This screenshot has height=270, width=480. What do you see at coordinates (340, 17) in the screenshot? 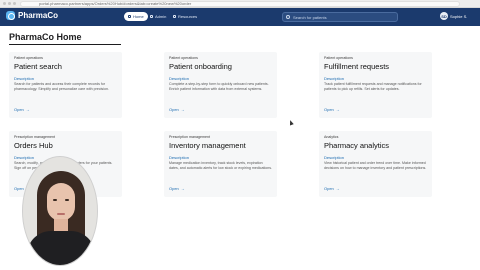
I see `patient-search-input: Search for patients` at bounding box center [340, 17].